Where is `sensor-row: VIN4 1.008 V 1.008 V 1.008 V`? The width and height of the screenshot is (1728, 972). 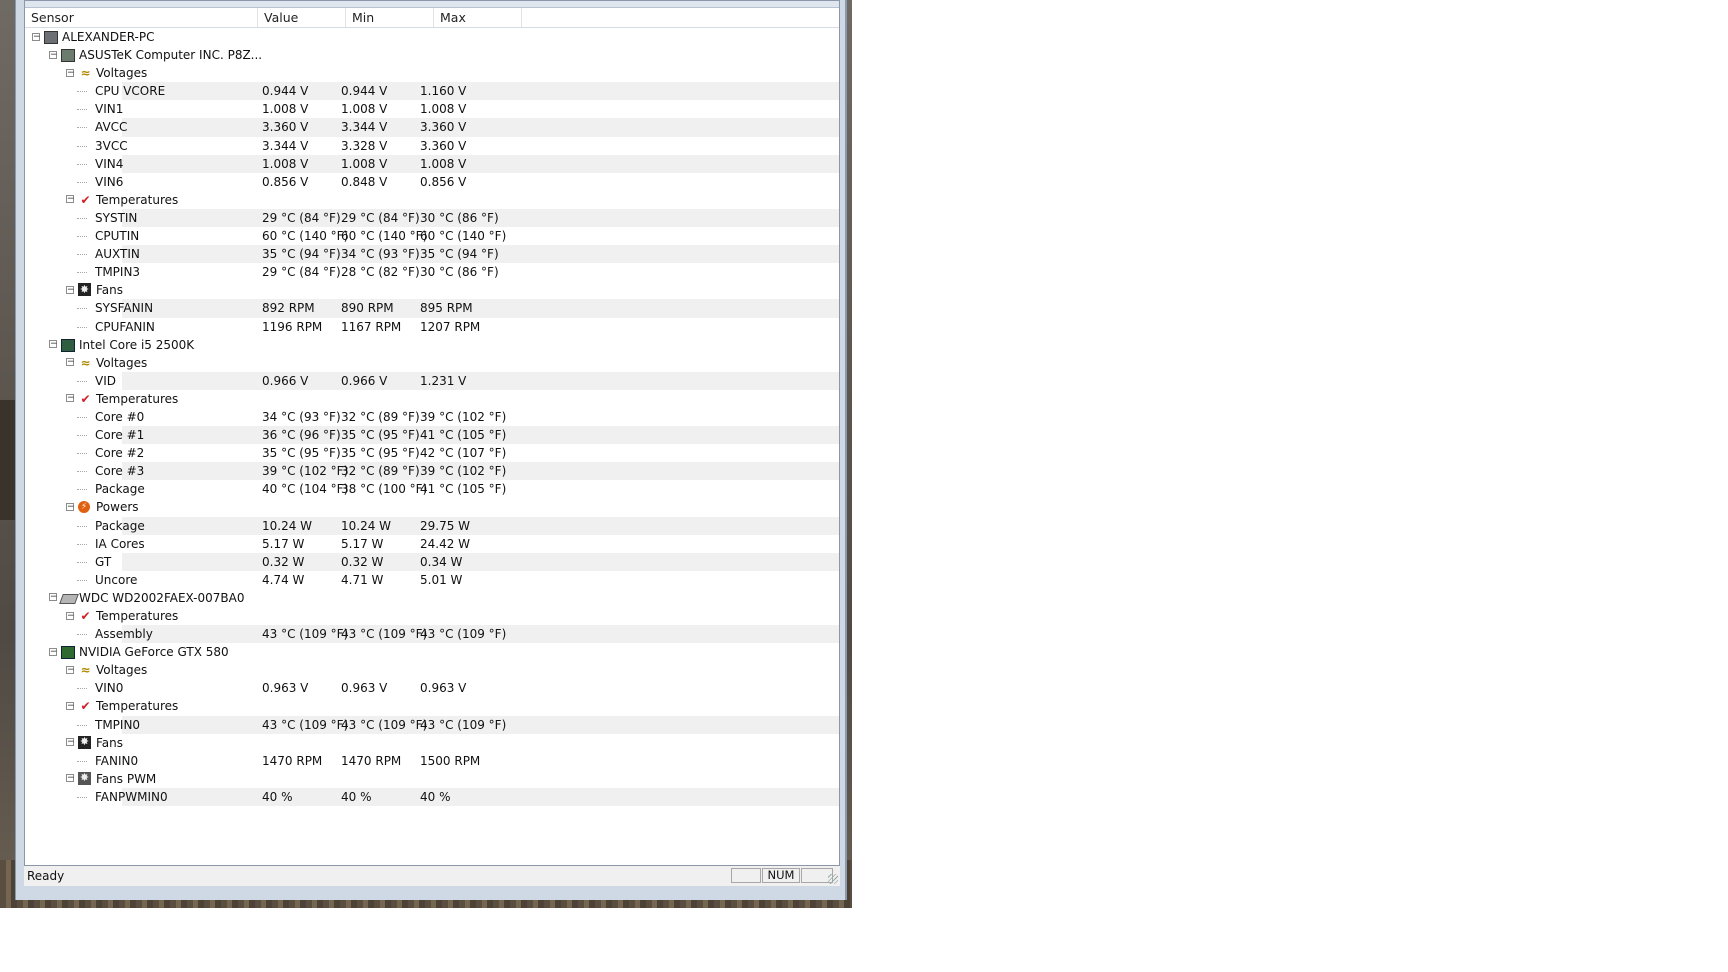
sensor-row: VIN4 1.008 V 1.008 V 1.008 V is located at coordinates (432, 163).